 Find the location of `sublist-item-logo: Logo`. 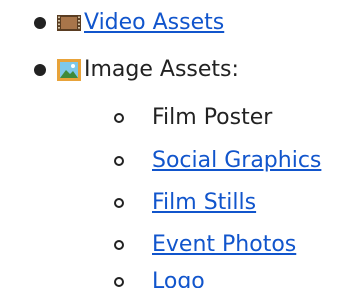

sublist-item-logo: Logo is located at coordinates (159, 275).